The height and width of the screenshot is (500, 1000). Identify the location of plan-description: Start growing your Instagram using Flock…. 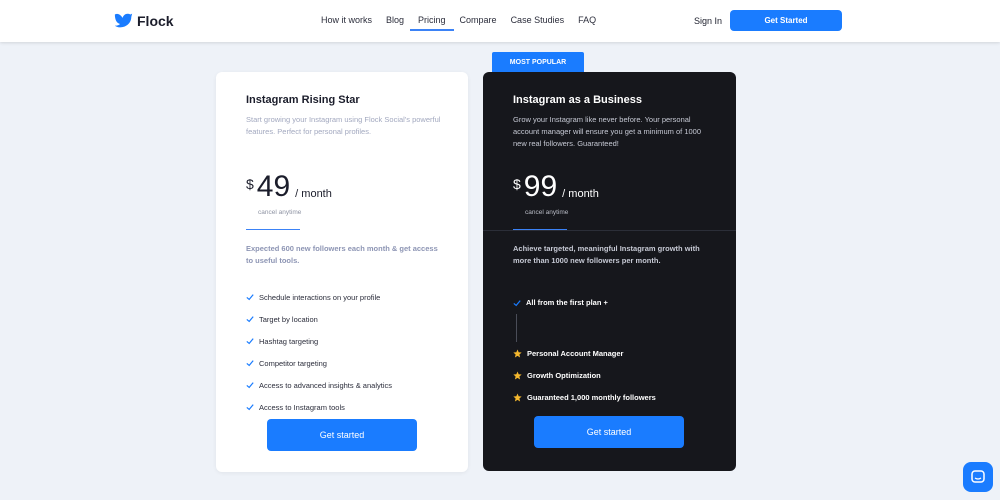
(343, 125).